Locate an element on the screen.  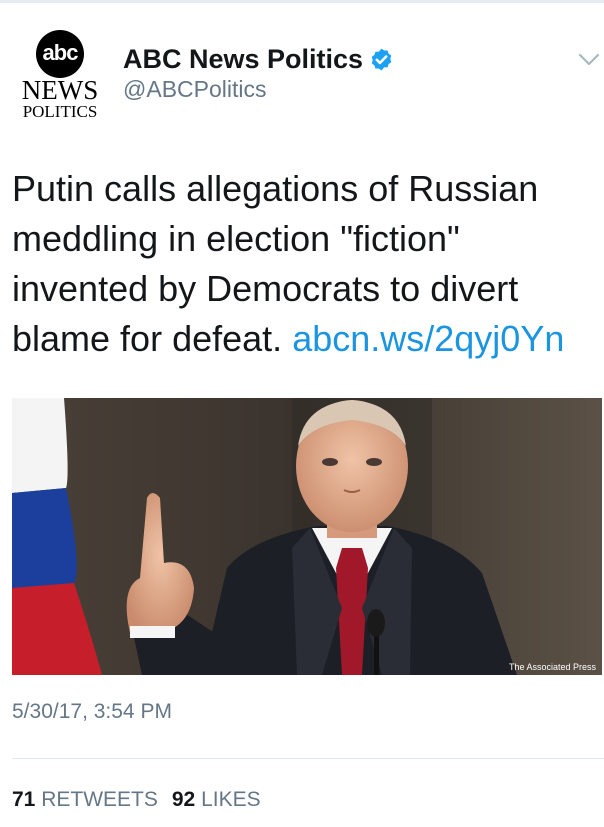
tweet-timestamp: 5/30/17, 3:54 PM is located at coordinates (92, 712).